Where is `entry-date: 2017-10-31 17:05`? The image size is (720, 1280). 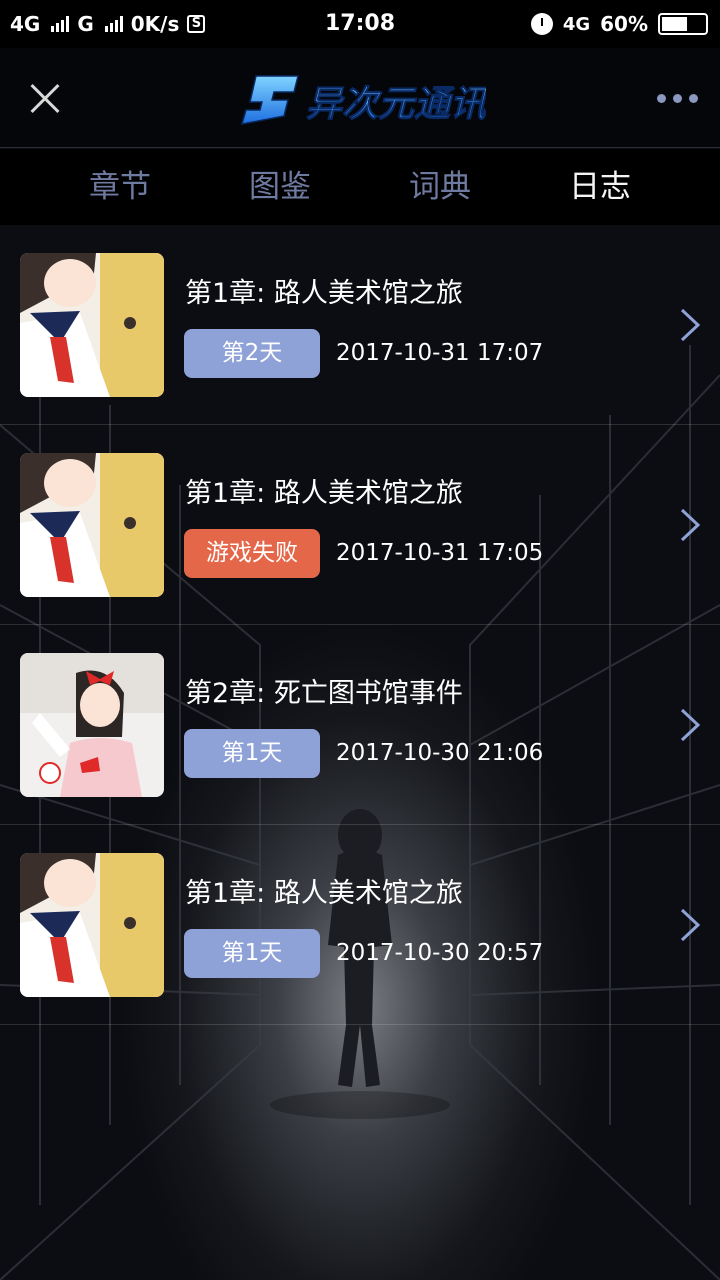 entry-date: 2017-10-31 17:05 is located at coordinates (440, 553).